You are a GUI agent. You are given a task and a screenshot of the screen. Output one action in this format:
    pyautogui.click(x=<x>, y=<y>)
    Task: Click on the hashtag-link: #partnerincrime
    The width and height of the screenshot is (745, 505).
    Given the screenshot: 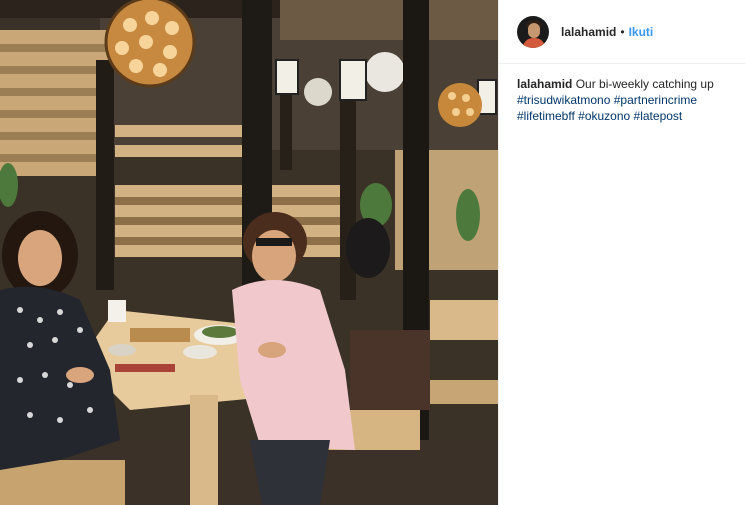 What is the action you would take?
    pyautogui.click(x=655, y=100)
    